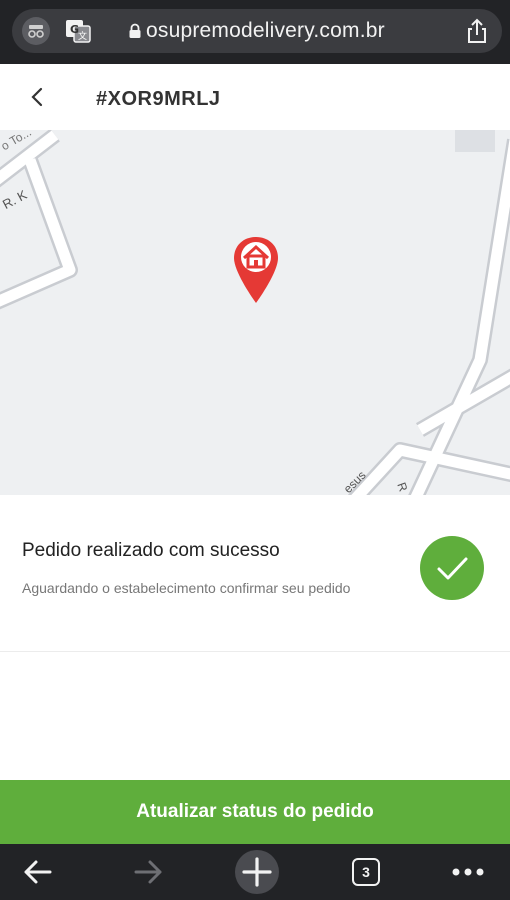 The height and width of the screenshot is (900, 510). Describe the element at coordinates (256, 269) in the screenshot. I see `home-pin-icon` at that location.